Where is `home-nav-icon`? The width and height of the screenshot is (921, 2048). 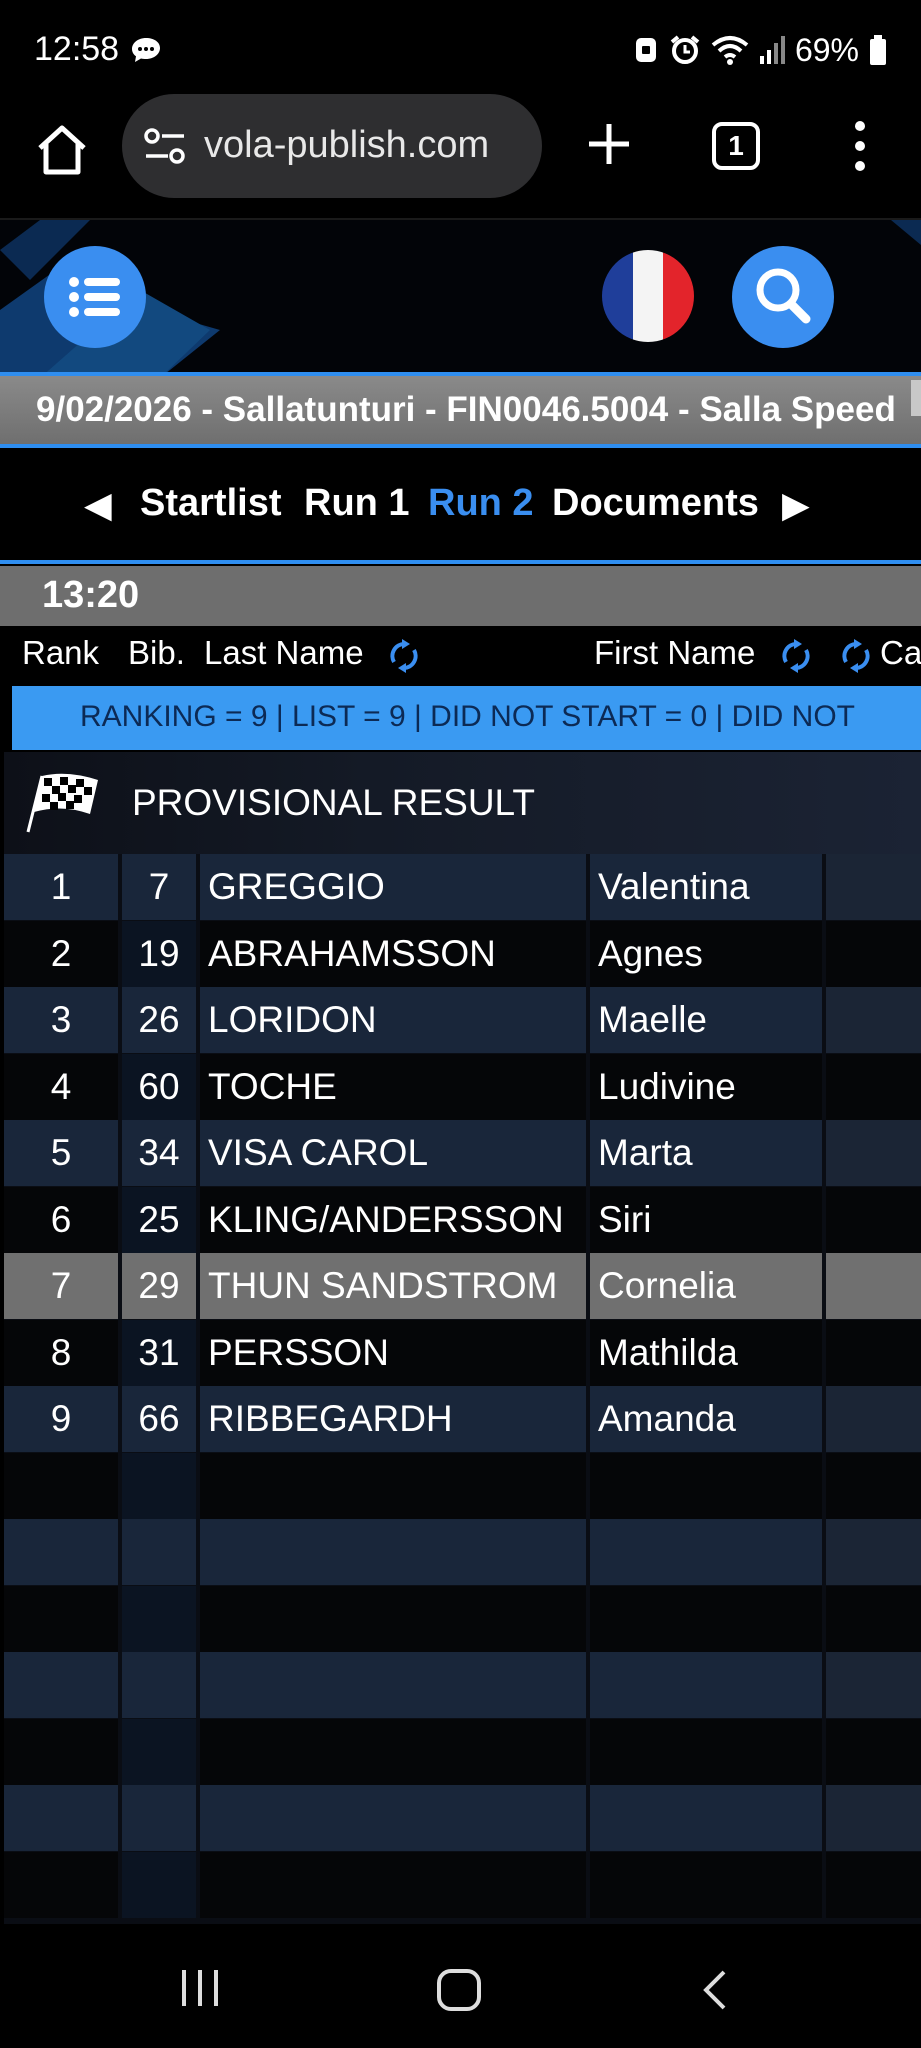 home-nav-icon is located at coordinates (459, 1990).